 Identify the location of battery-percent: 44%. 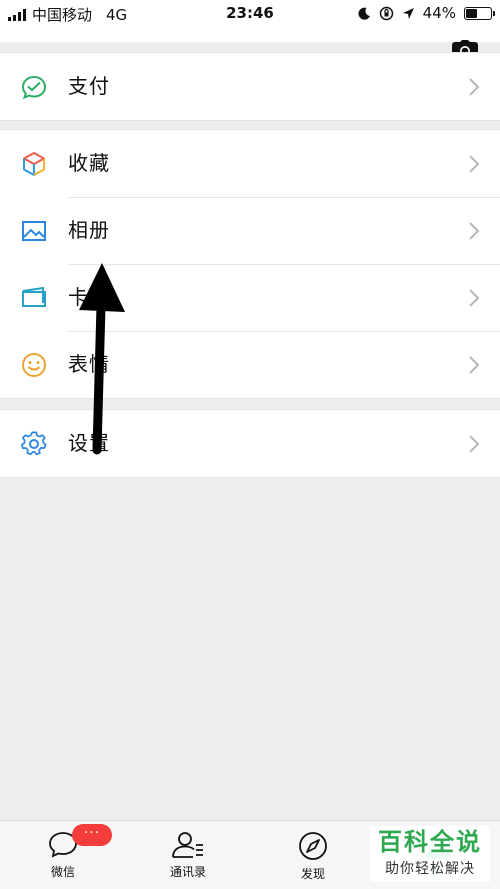
(439, 13).